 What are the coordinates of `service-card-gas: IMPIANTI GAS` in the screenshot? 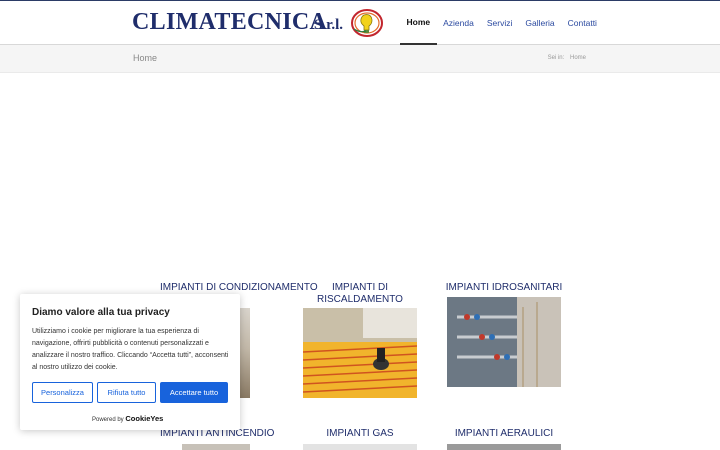 It's located at (360, 434).